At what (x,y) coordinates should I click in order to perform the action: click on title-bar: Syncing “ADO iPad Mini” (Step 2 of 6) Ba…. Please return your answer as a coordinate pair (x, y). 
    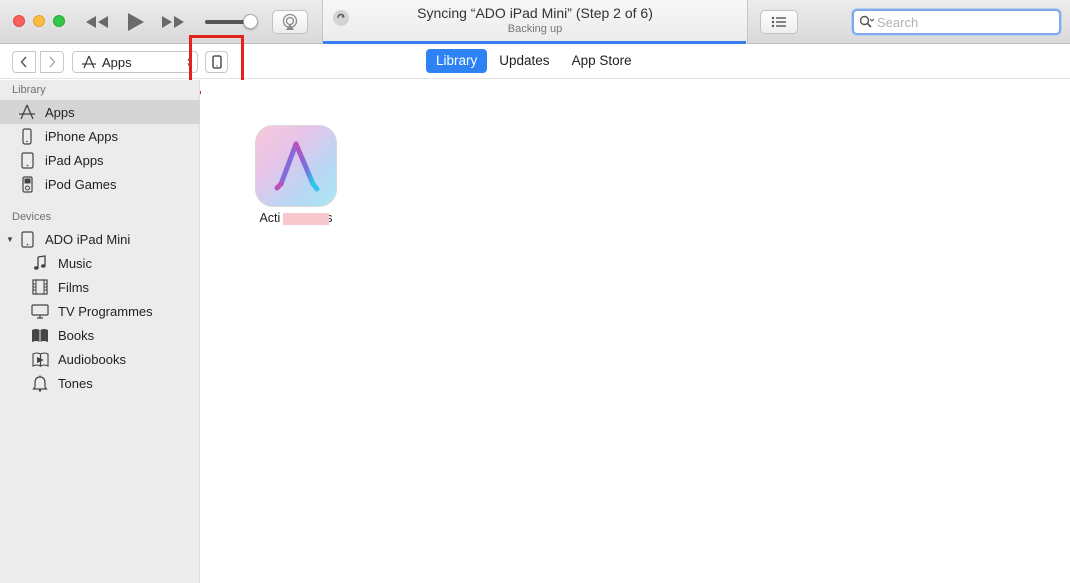
    Looking at the image, I should click on (535, 22).